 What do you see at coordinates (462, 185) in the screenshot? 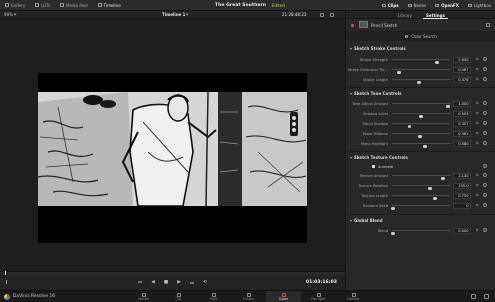
I see `param-value-field: 135.0` at bounding box center [462, 185].